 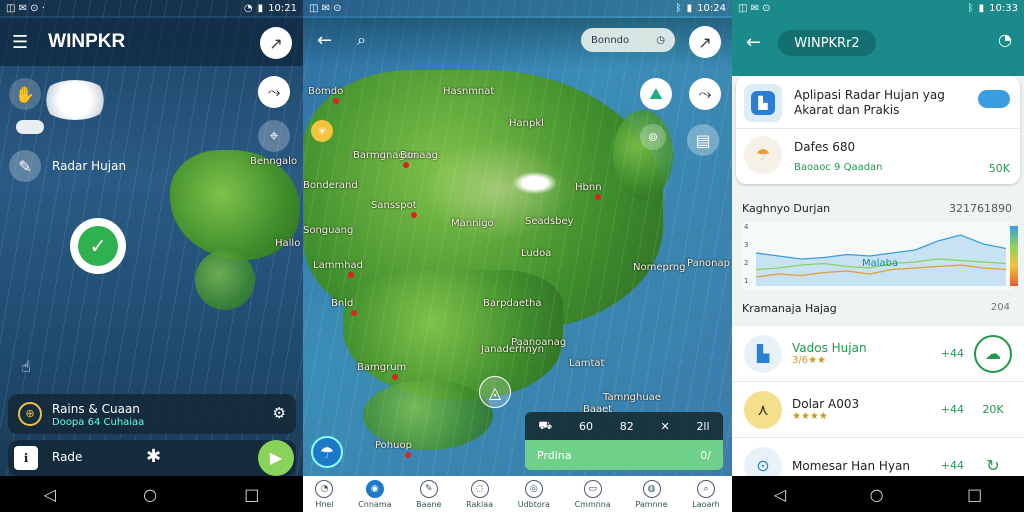 What do you see at coordinates (624, 455) in the screenshot?
I see `green-status-bar: Prdina 0/` at bounding box center [624, 455].